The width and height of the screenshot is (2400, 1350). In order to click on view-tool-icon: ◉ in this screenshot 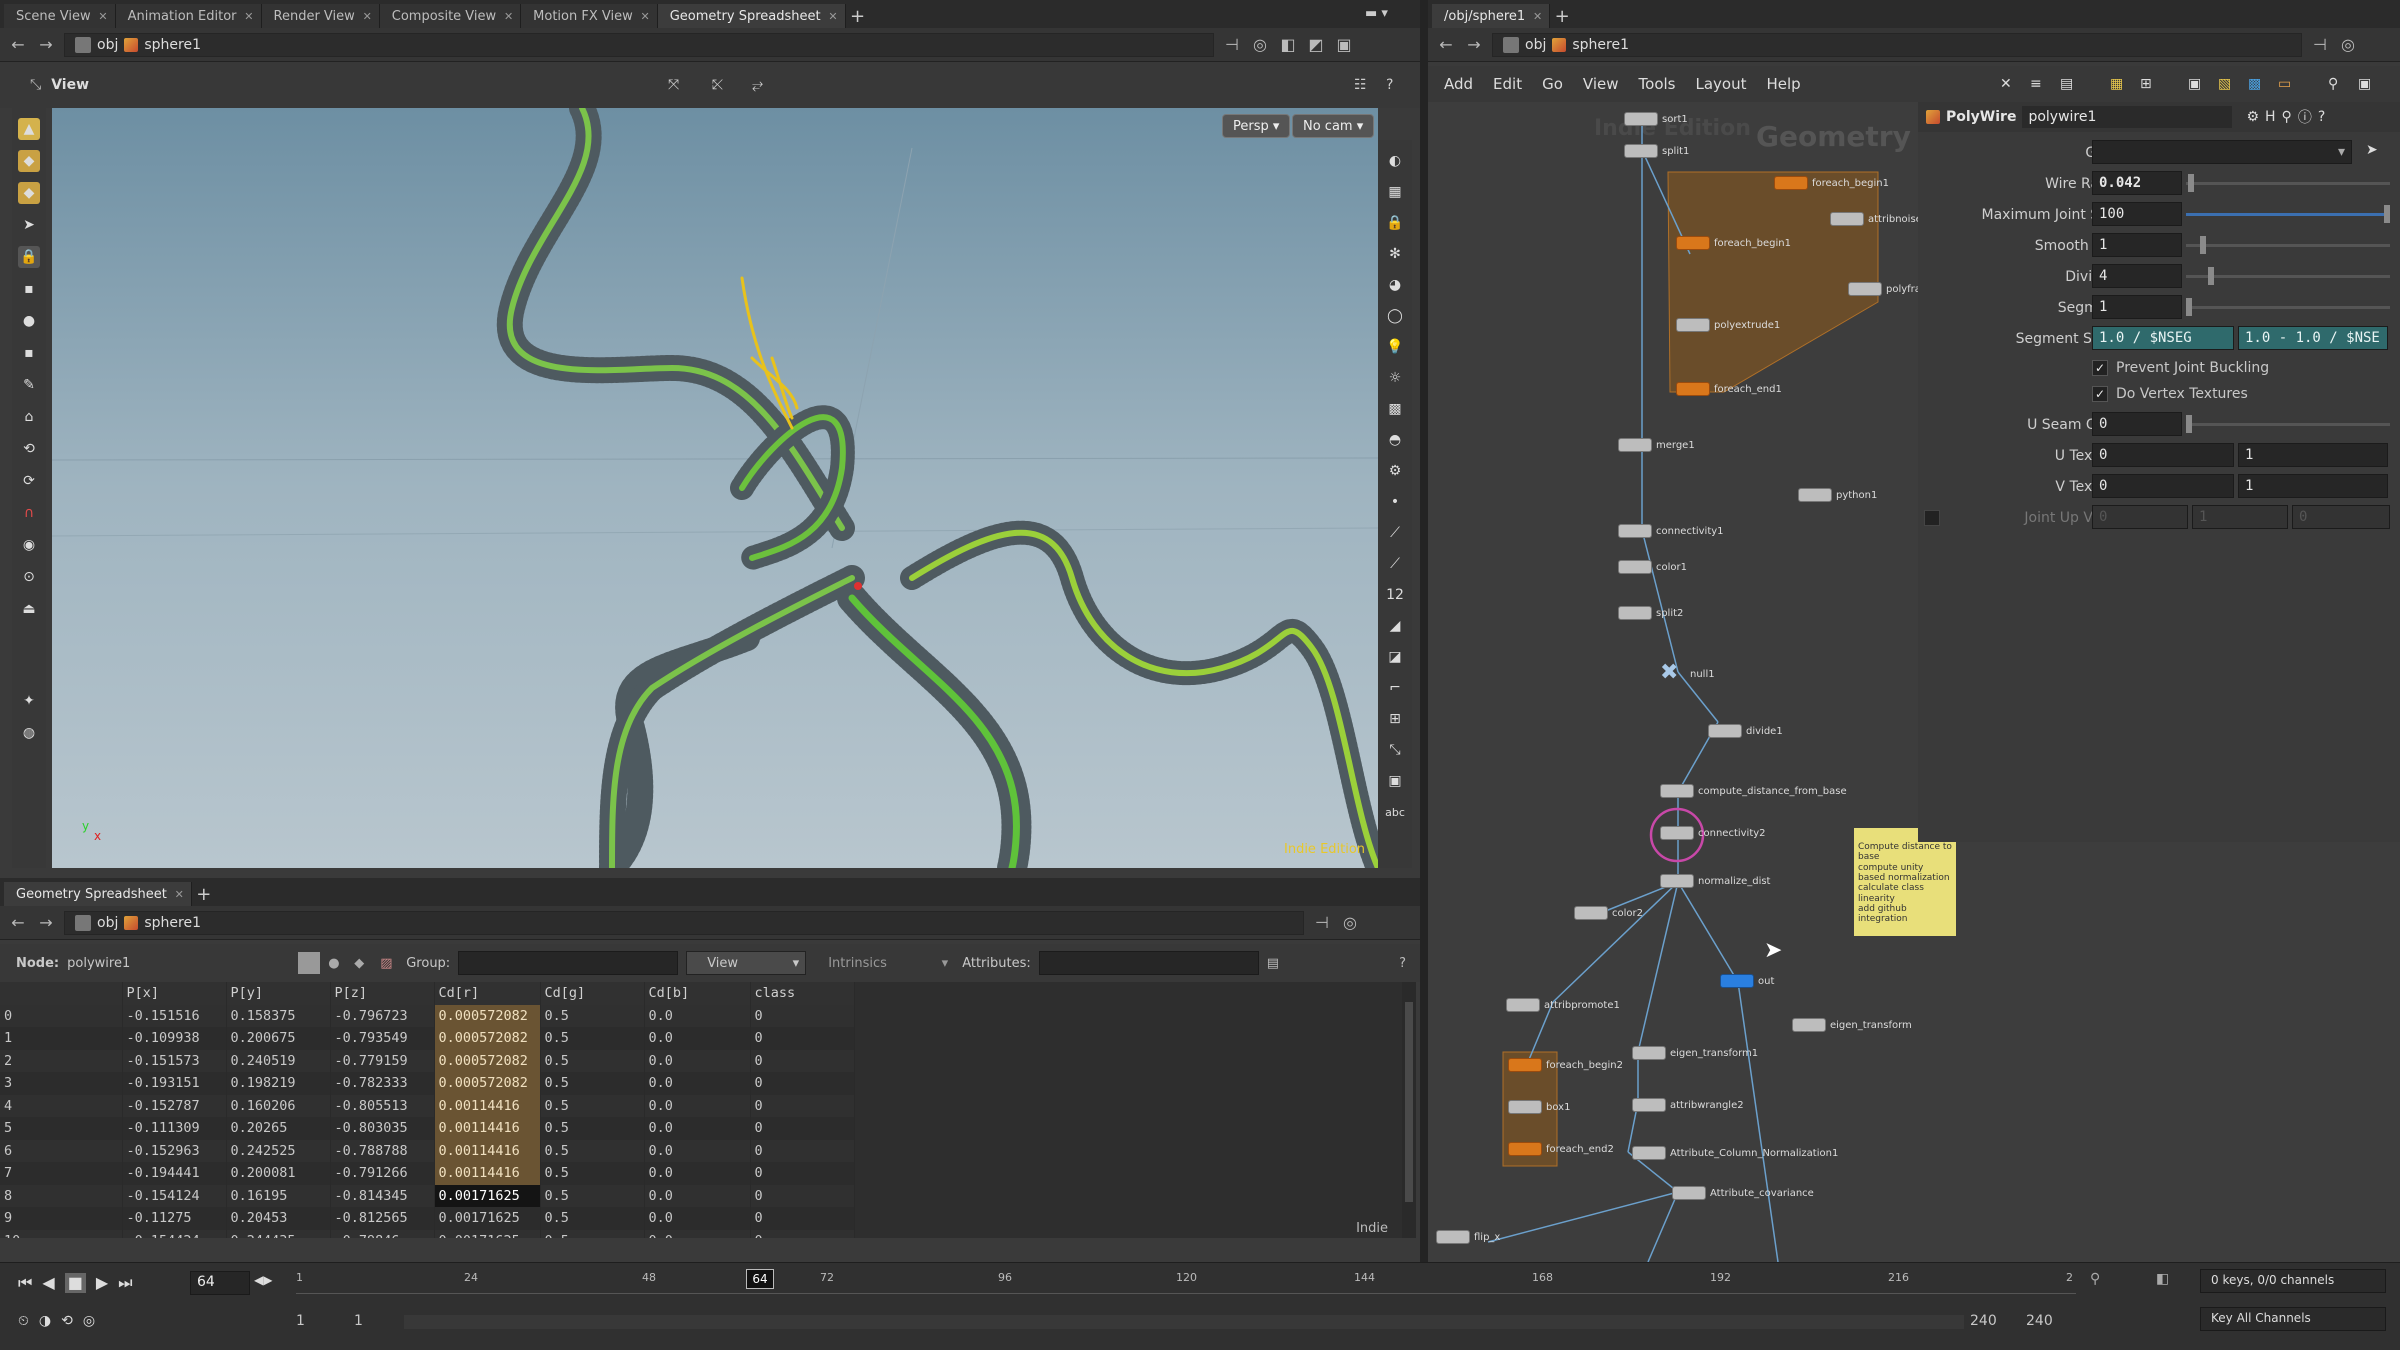, I will do `click(29, 545)`.